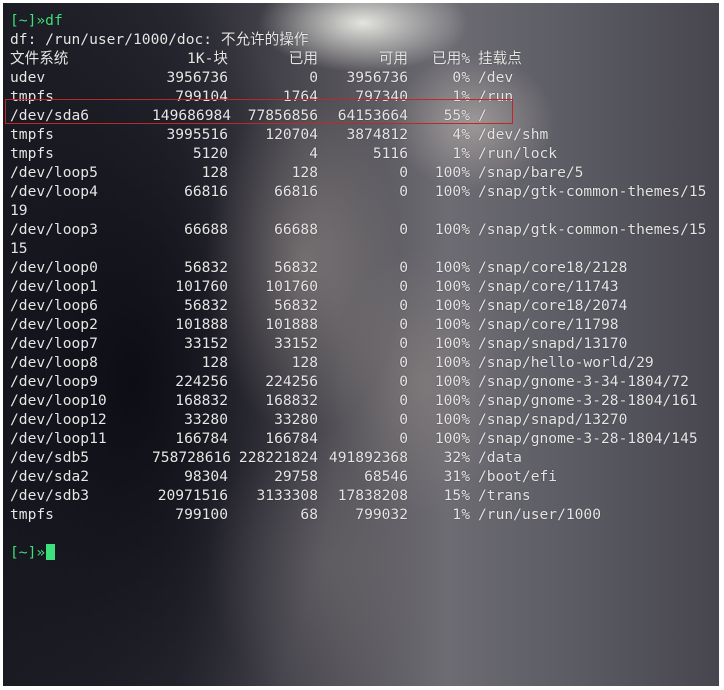  I want to click on cell-used: 66688, so click(296, 229).